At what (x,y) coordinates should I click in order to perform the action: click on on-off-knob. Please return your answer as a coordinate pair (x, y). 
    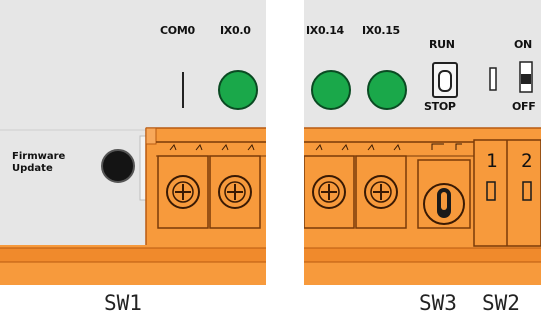
    Looking at the image, I should click on (526, 79).